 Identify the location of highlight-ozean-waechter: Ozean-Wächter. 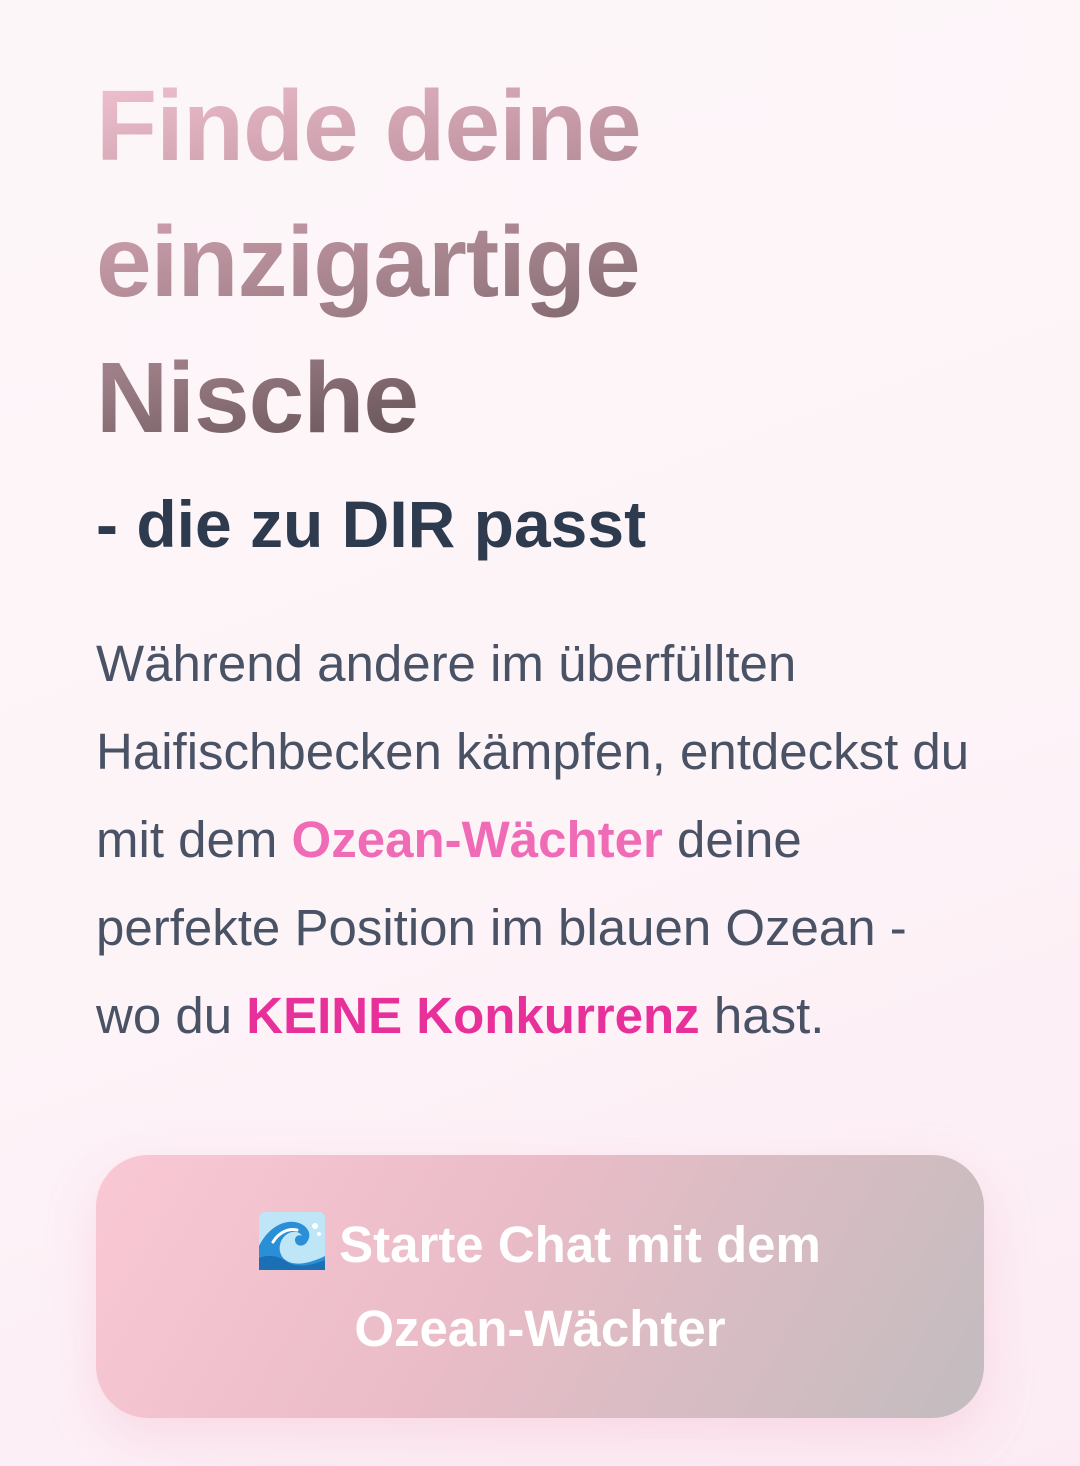
(477, 839).